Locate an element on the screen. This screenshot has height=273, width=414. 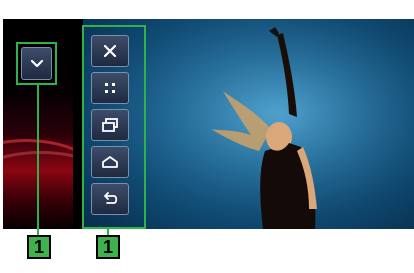
close-button is located at coordinates (110, 51).